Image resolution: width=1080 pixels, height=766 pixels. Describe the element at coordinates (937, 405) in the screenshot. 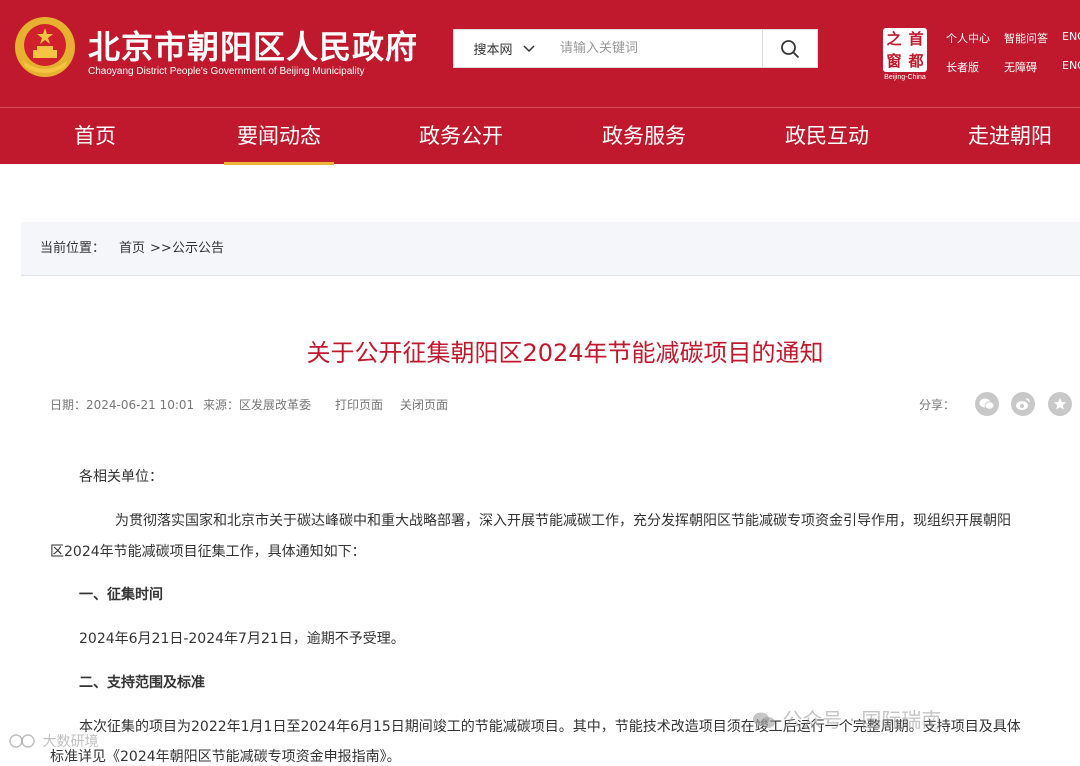

I see `share-label: 分享：` at that location.